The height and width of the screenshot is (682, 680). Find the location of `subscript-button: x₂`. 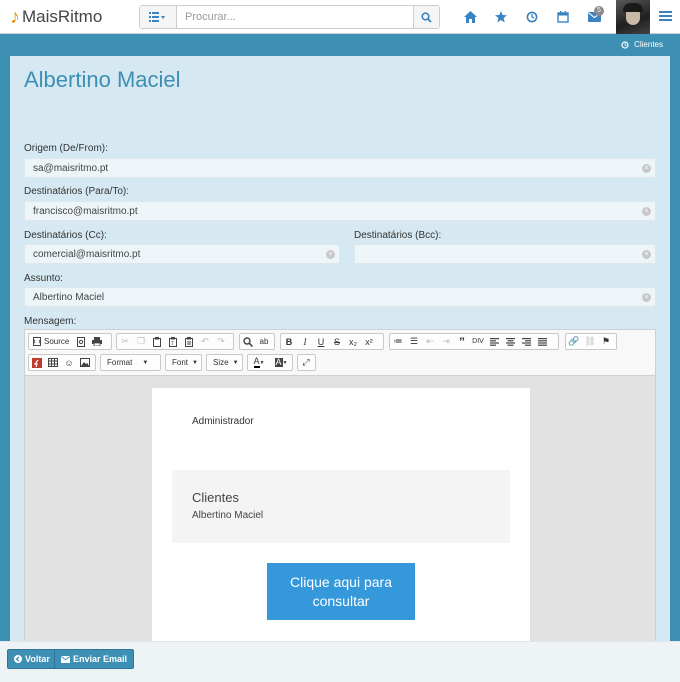

subscript-button: x₂ is located at coordinates (353, 341).